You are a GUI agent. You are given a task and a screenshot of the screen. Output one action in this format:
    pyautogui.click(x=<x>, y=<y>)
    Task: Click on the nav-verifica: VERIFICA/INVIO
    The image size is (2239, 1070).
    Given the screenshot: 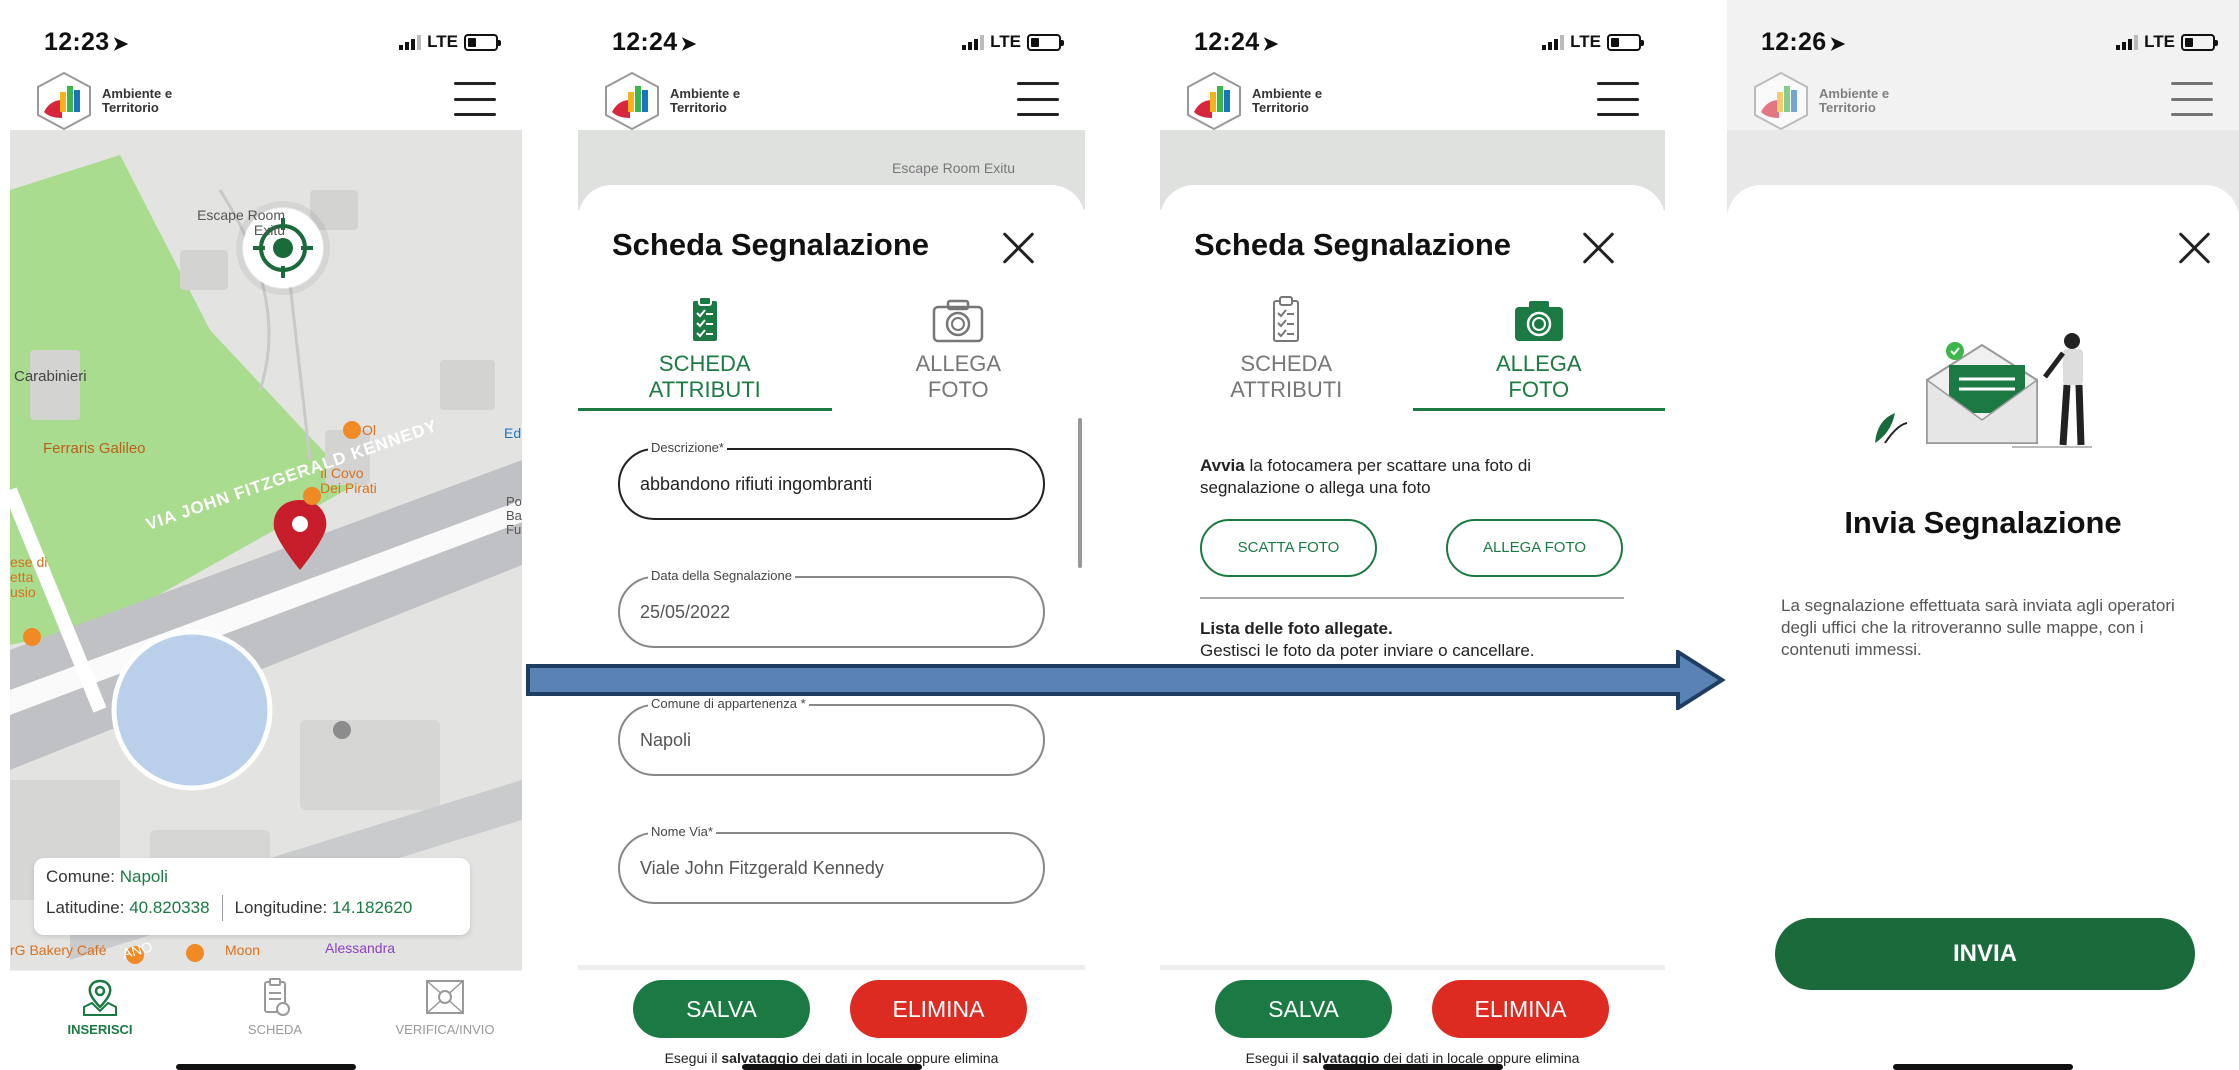 What is the action you would take?
    pyautogui.click(x=445, y=1007)
    